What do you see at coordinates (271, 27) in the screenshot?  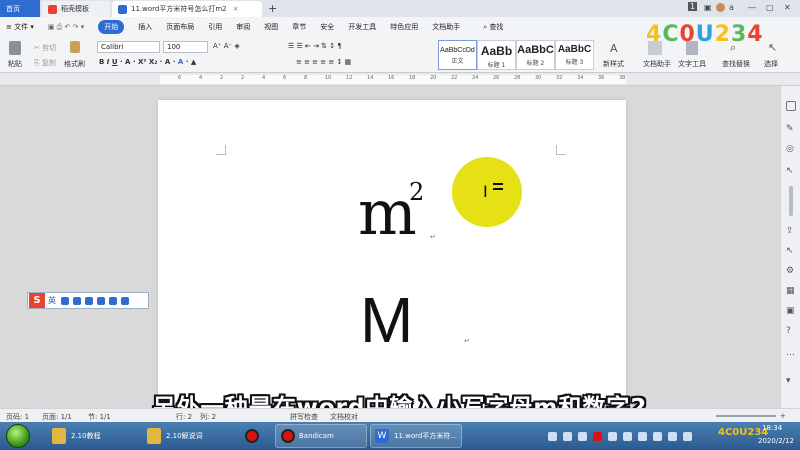 I see `menu-view: 视图` at bounding box center [271, 27].